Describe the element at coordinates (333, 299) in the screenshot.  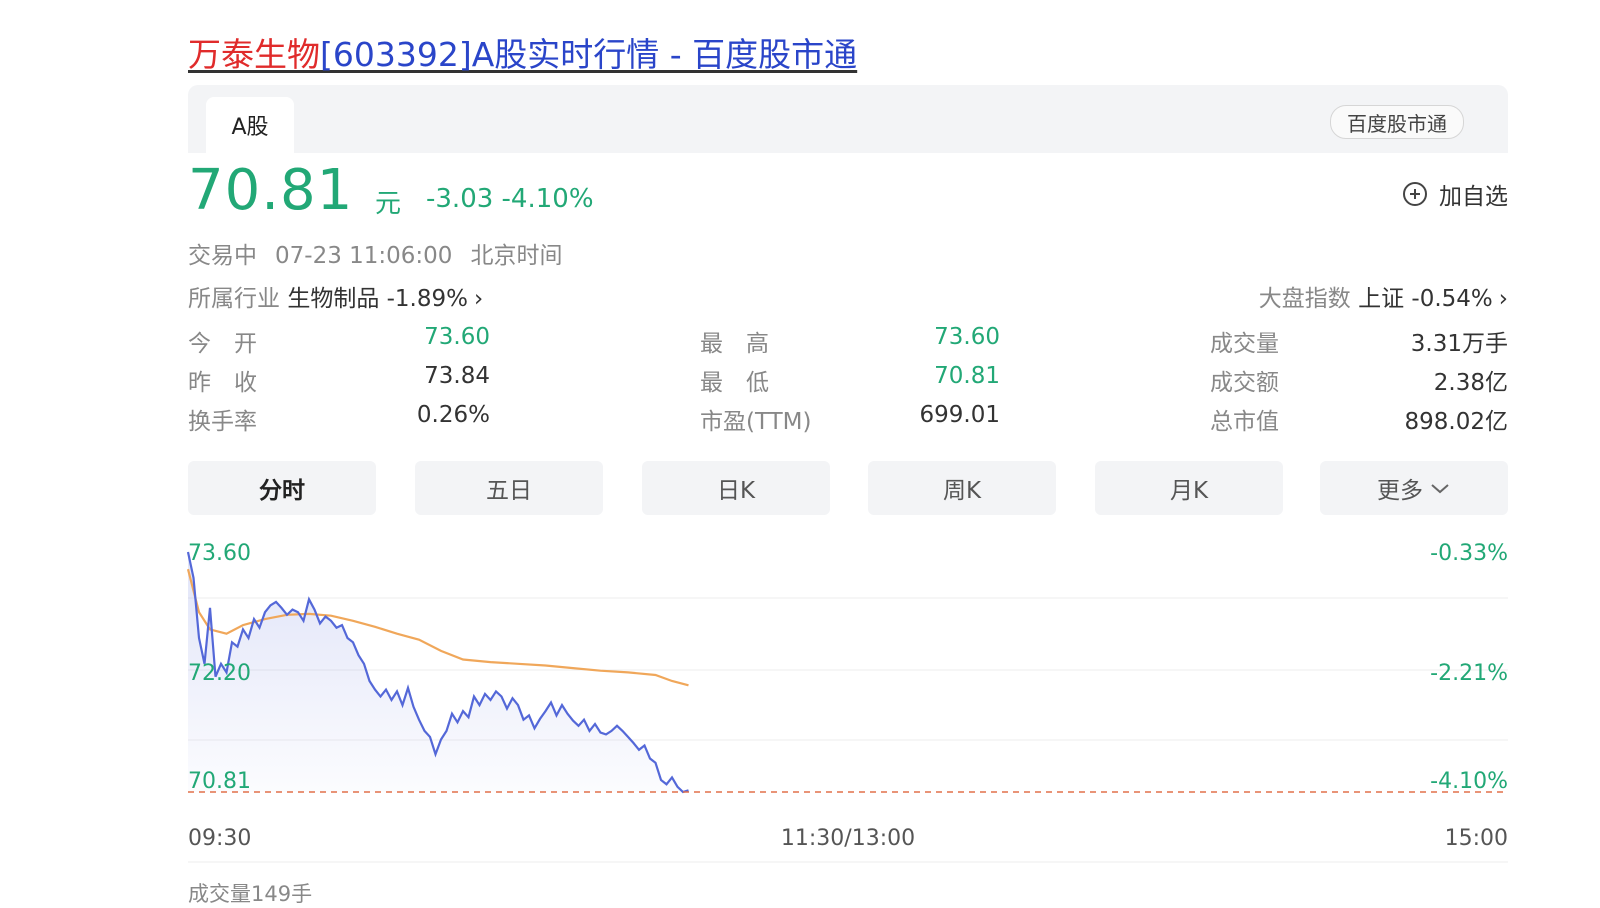
I see `industry-name: 生物制品` at that location.